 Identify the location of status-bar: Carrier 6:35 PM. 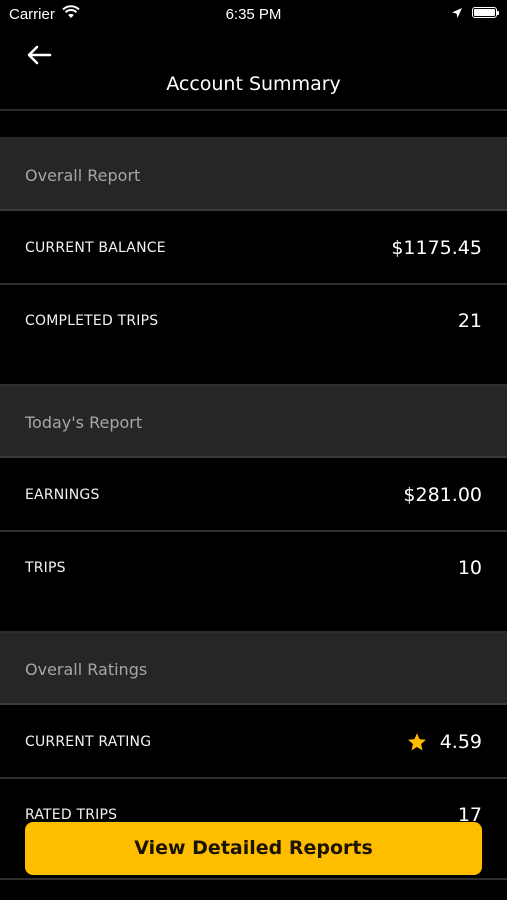
(253, 15).